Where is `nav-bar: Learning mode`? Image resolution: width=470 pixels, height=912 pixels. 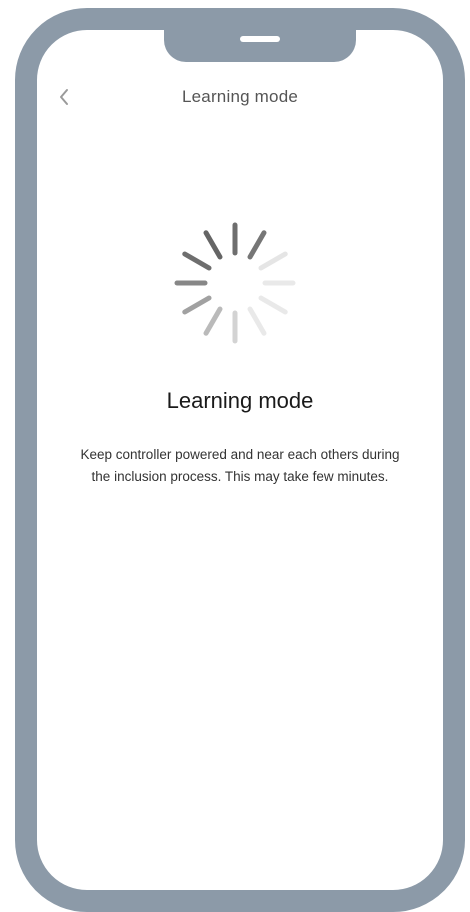 nav-bar: Learning mode is located at coordinates (240, 97).